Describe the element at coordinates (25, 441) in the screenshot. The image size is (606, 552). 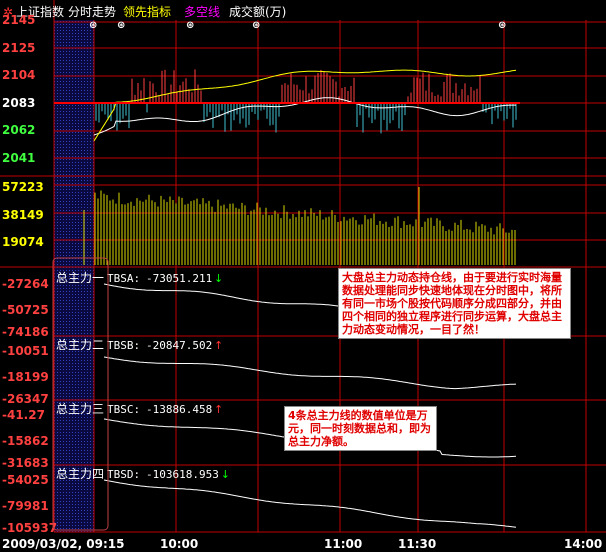
I see `panel-axis-label: -15862` at that location.